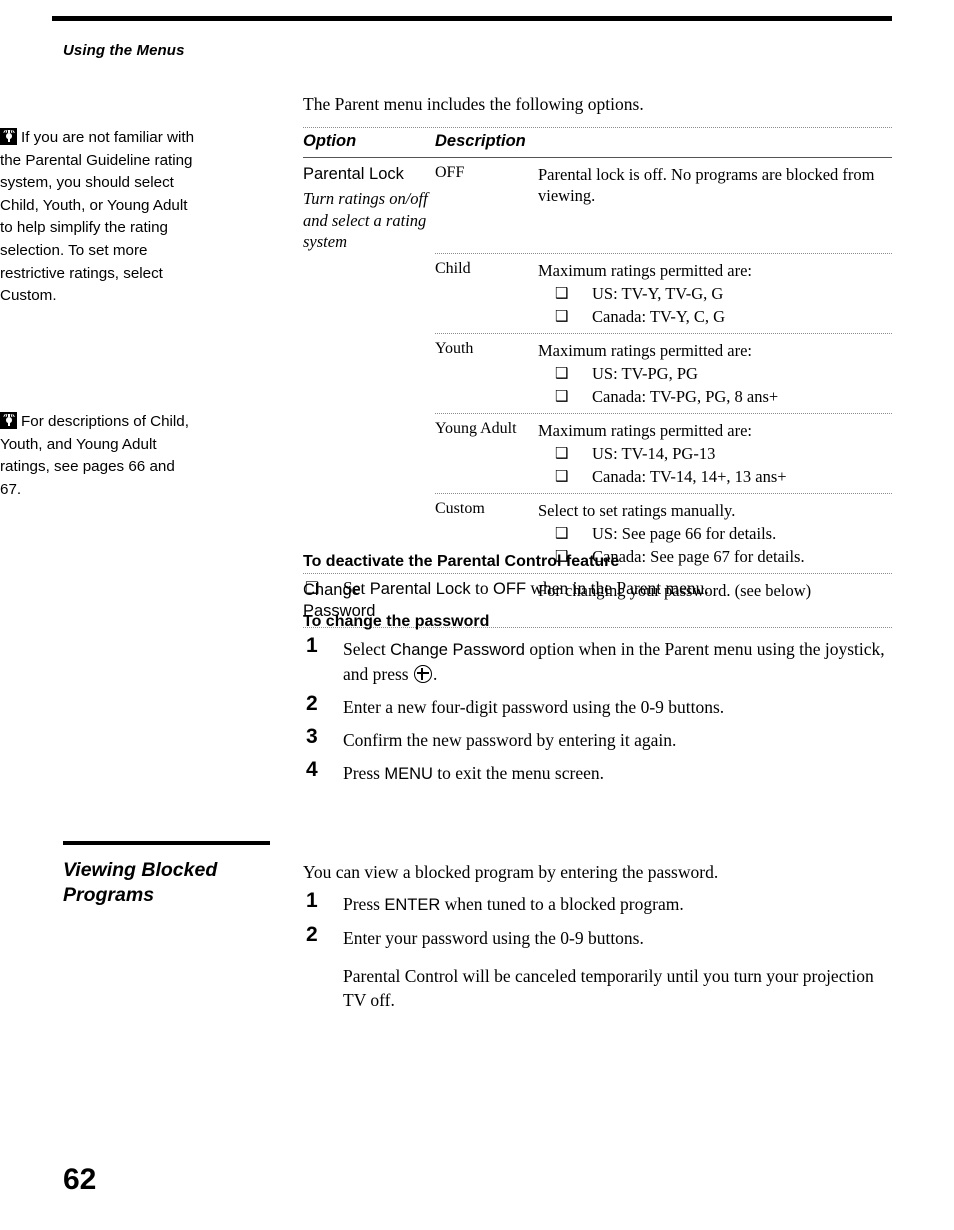 The height and width of the screenshot is (1230, 954). I want to click on section-rule, so click(166, 843).